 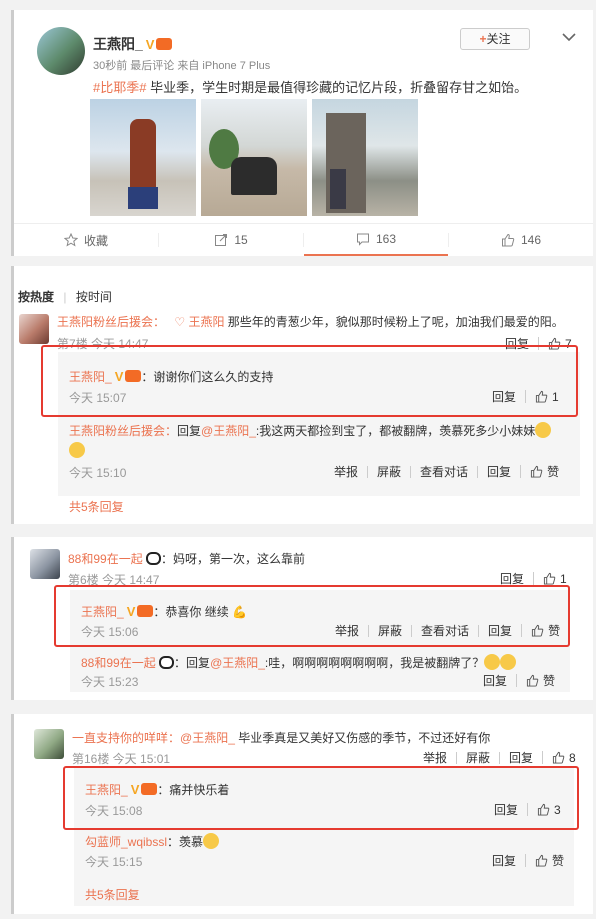 What do you see at coordinates (65, 297) in the screenshot?
I see `sort-tabs: 按热度 | 按时间` at bounding box center [65, 297].